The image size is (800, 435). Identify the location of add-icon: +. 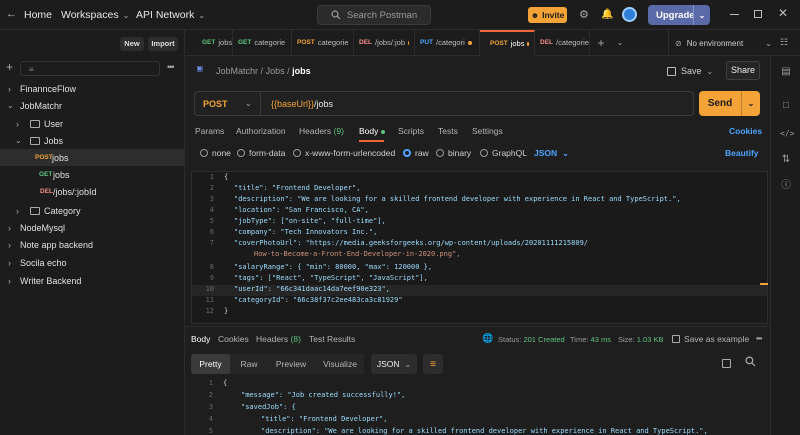
(9, 67).